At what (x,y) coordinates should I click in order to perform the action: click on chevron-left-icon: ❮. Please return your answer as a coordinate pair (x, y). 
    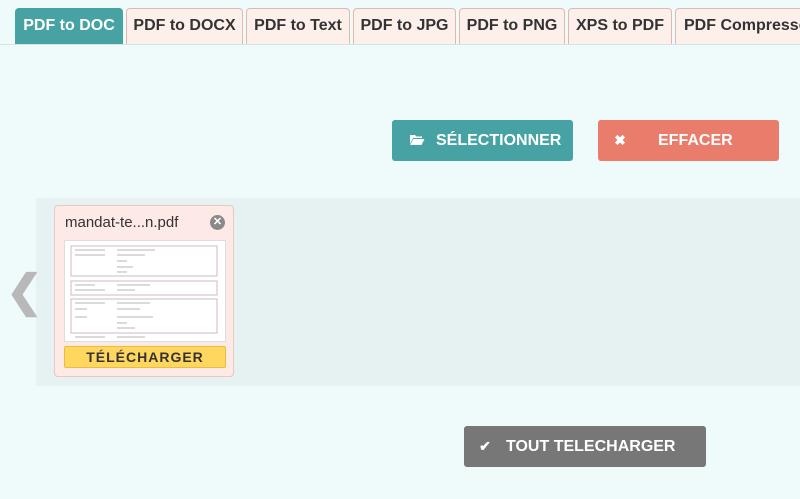
    Looking at the image, I should click on (24, 292).